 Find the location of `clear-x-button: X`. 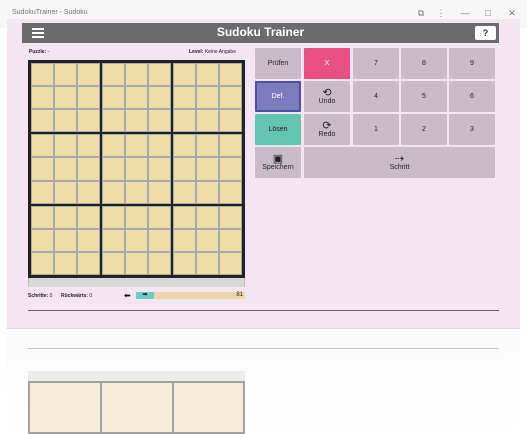

clear-x-button: X is located at coordinates (327, 63).